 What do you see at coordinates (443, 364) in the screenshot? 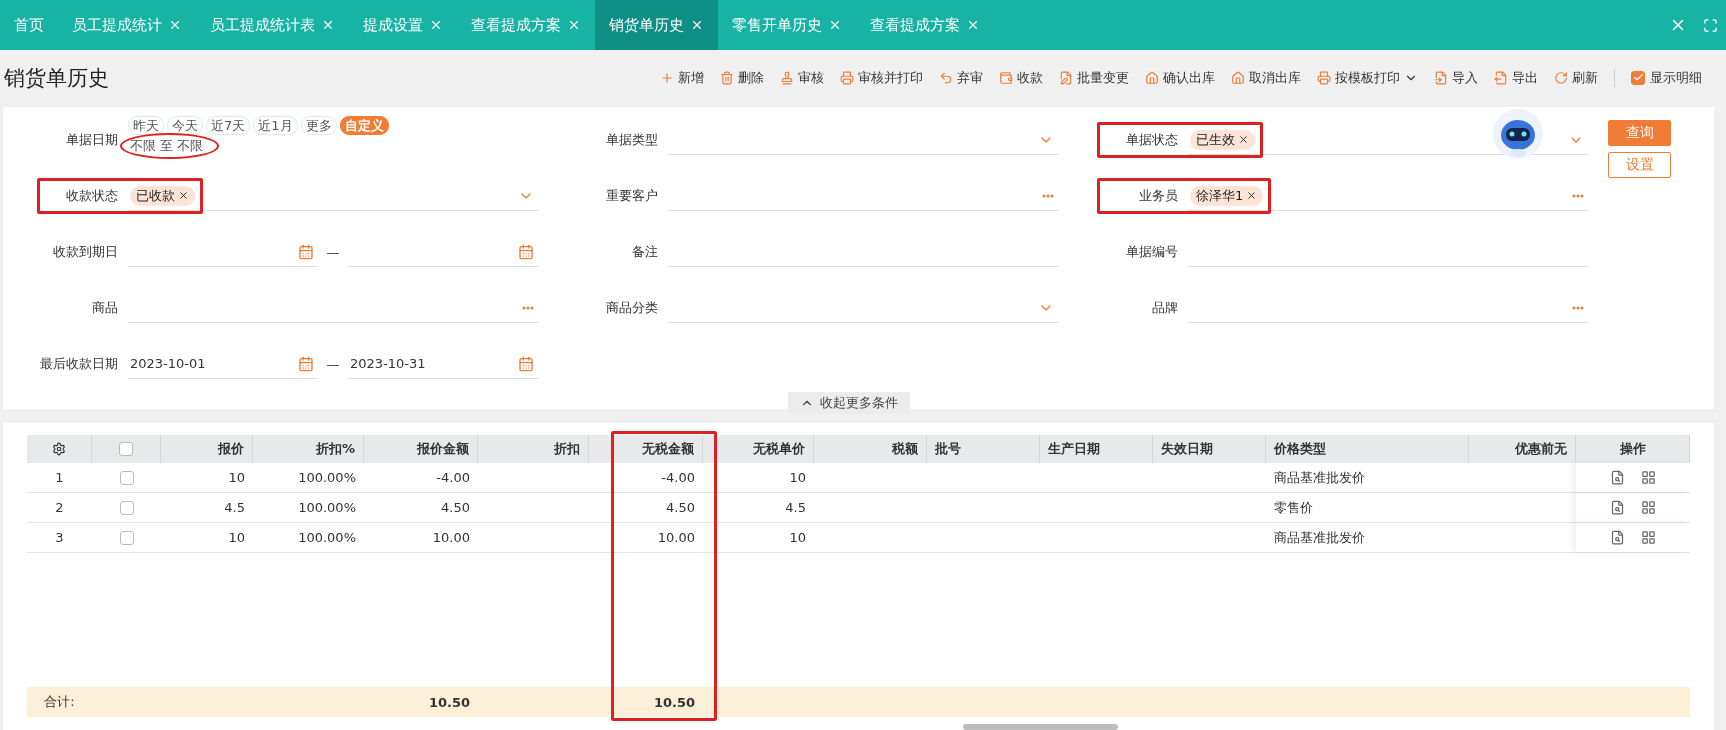
I see `date-field: 2023-10-31` at bounding box center [443, 364].